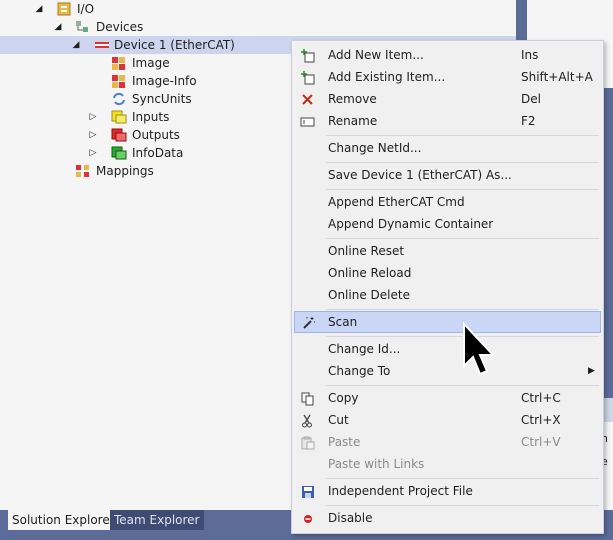 The width and height of the screenshot is (613, 540). I want to click on menu-item-paste-with-links: Paste with Links, so click(447, 464).